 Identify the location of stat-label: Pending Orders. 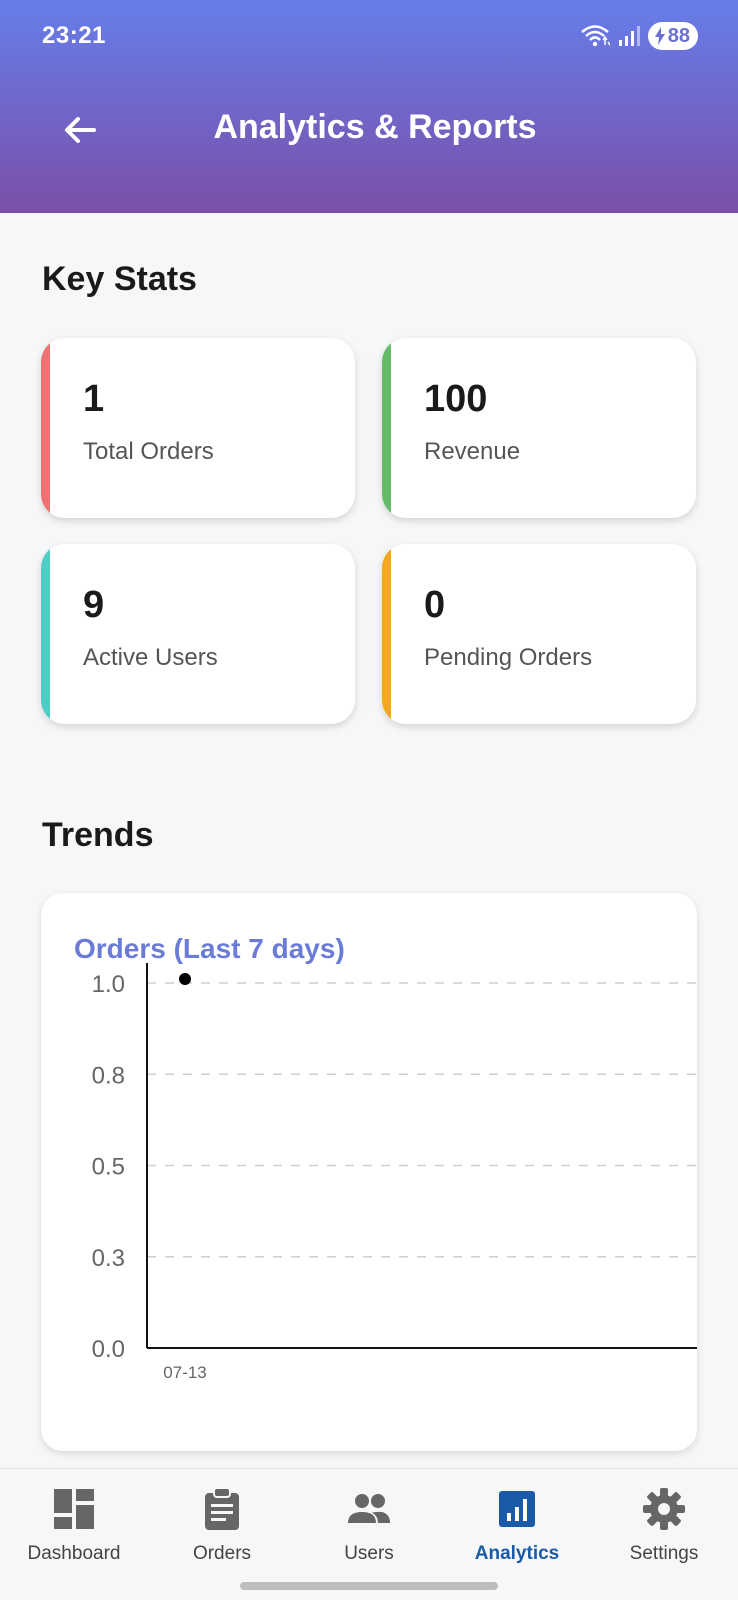
(508, 657).